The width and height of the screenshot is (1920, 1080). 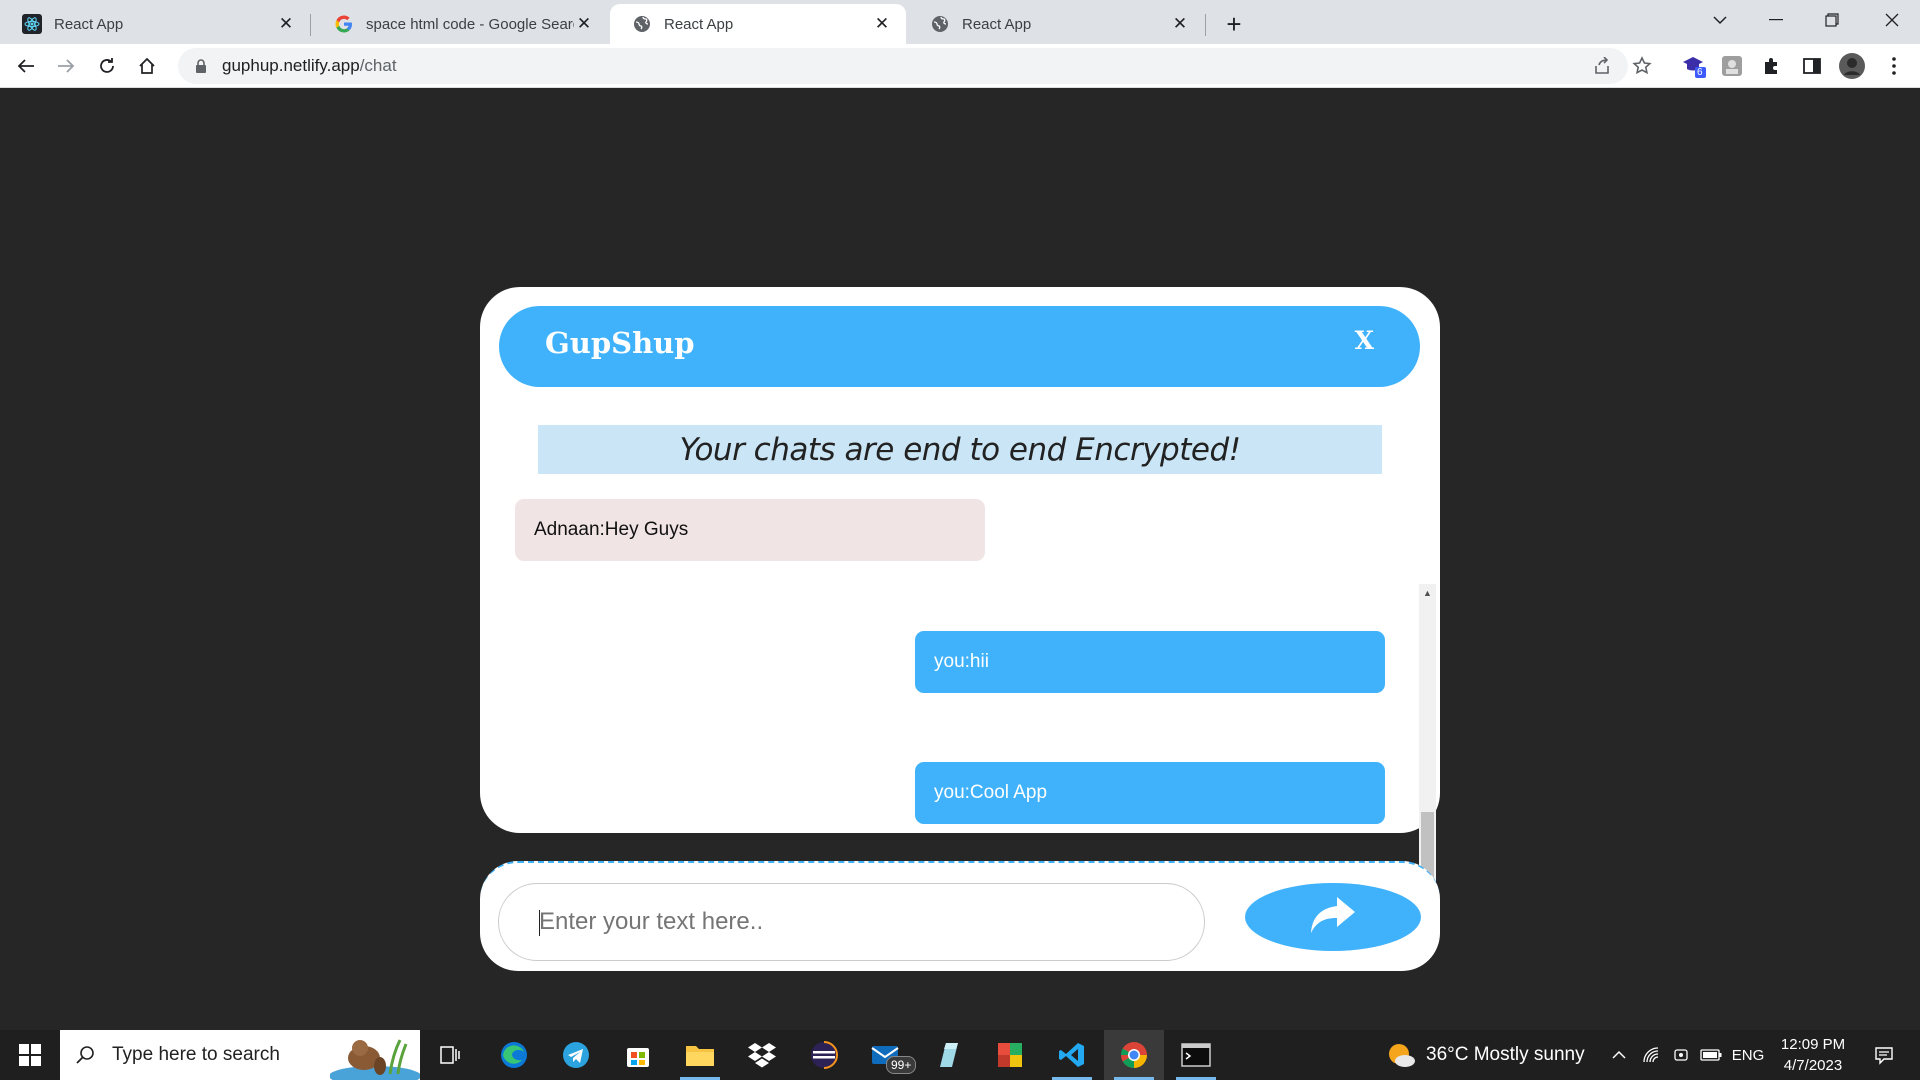 What do you see at coordinates (1812, 66) in the screenshot?
I see `side-panel-icon` at bounding box center [1812, 66].